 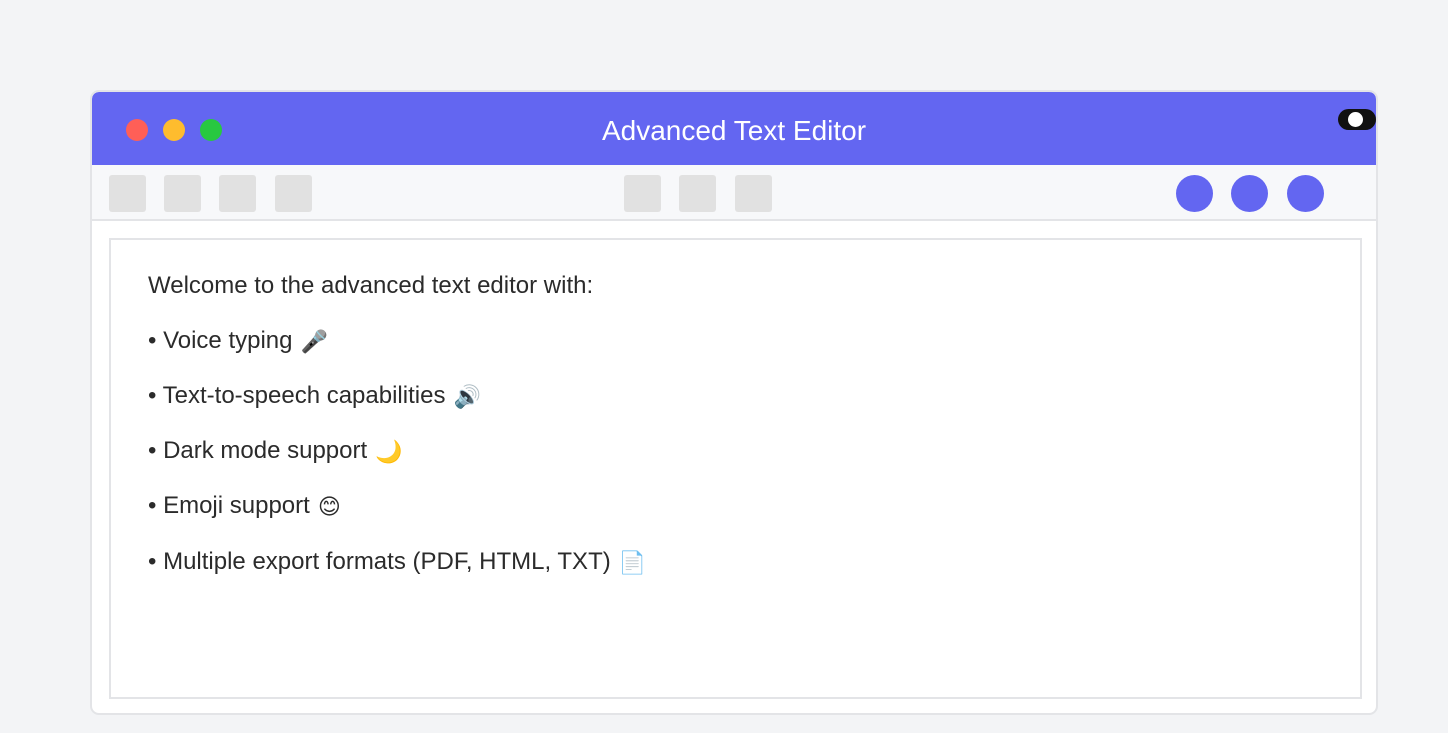 I want to click on feature-text: • Emoji support, so click(x=229, y=505).